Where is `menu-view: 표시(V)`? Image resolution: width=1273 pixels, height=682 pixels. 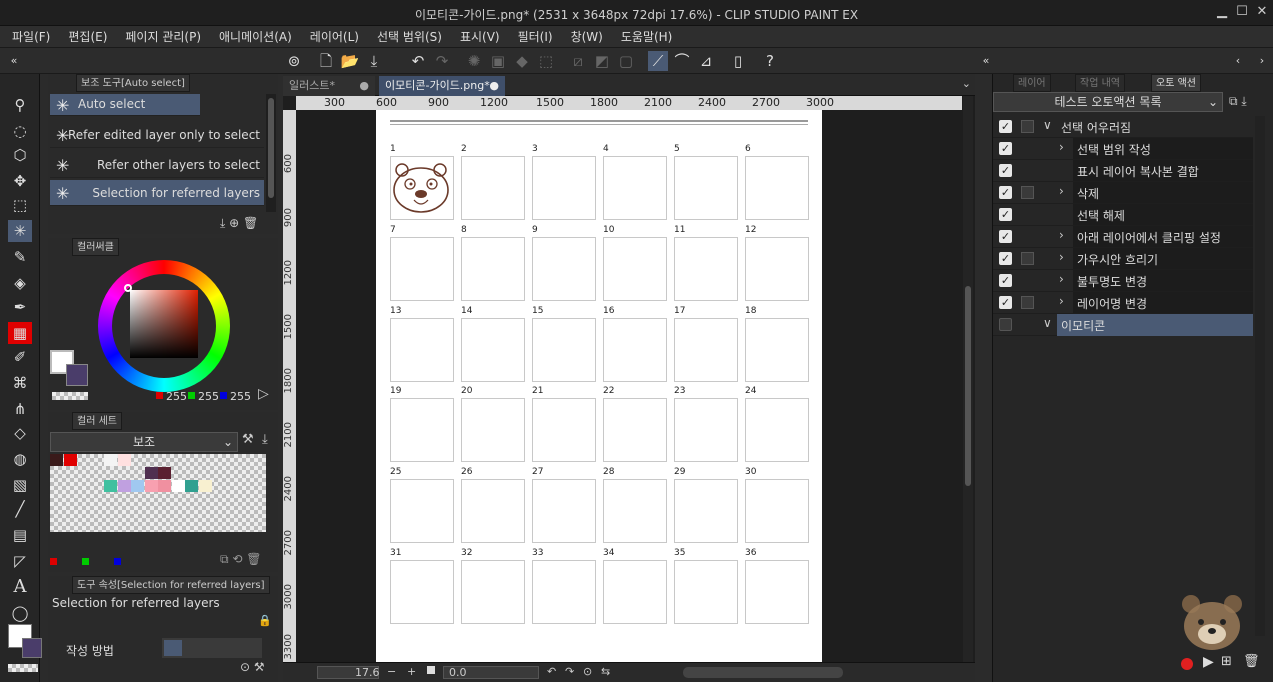
menu-view: 표시(V) is located at coordinates (480, 36).